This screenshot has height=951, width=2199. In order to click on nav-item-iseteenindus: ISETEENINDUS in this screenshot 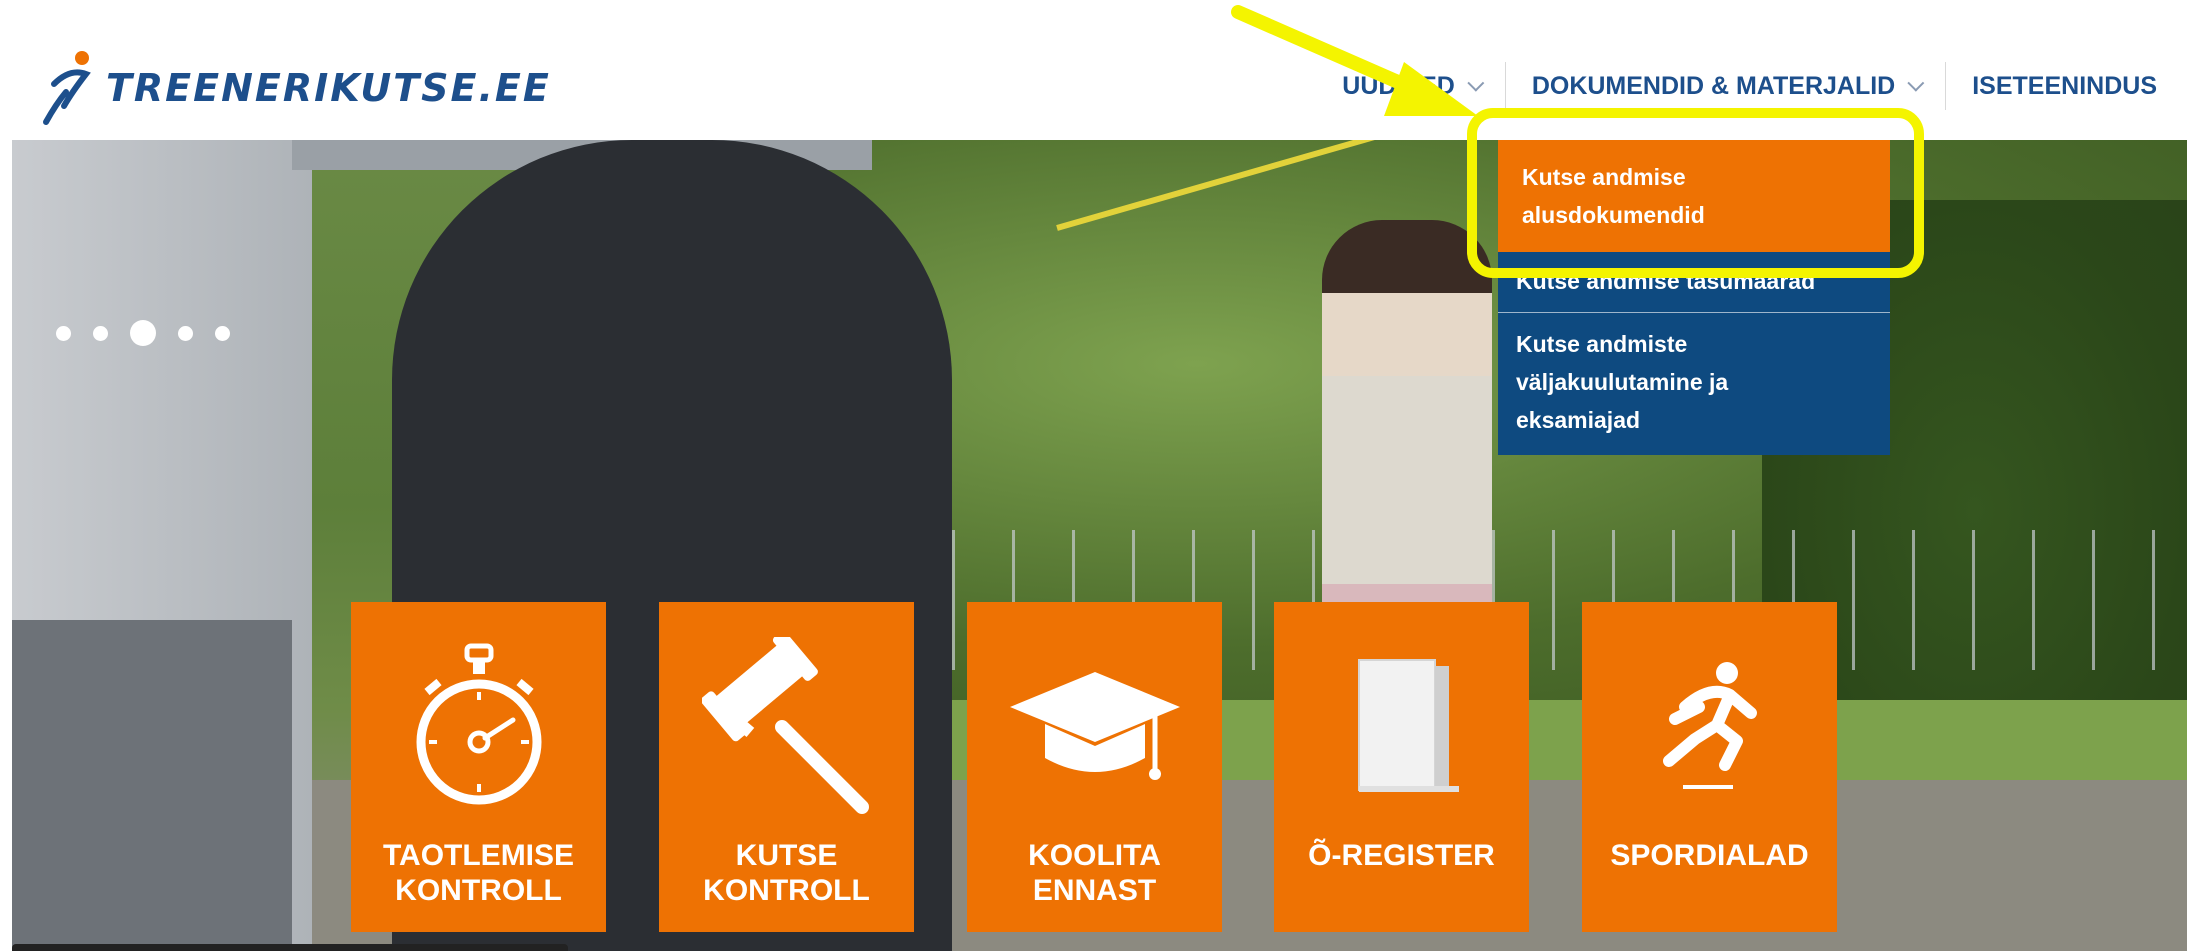, I will do `click(2064, 86)`.